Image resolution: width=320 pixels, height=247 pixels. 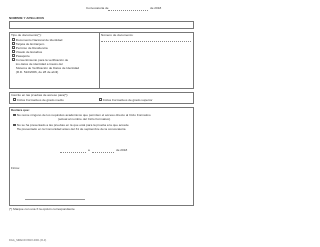 I want to click on date-year-label: de 2018, so click(x=122, y=150).